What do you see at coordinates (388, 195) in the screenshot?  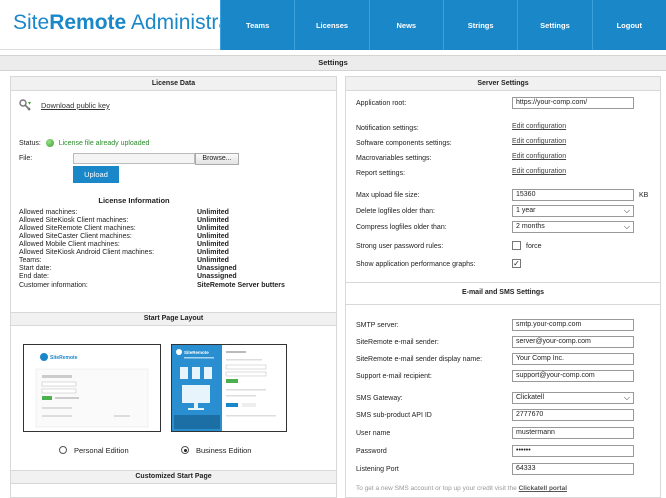 I see `max-upload-label: Max upload file size:` at bounding box center [388, 195].